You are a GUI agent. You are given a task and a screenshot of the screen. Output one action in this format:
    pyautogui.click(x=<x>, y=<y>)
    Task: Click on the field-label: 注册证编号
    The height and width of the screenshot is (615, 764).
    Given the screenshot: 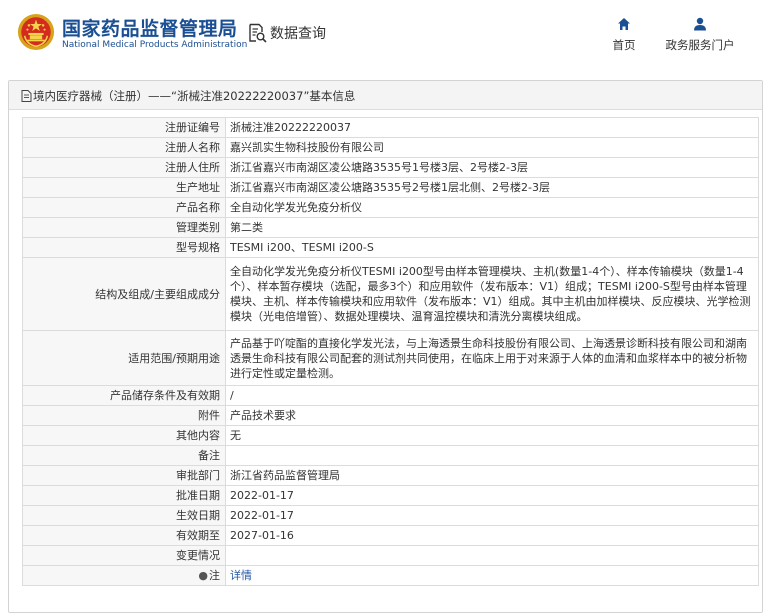 What is the action you would take?
    pyautogui.click(x=124, y=127)
    